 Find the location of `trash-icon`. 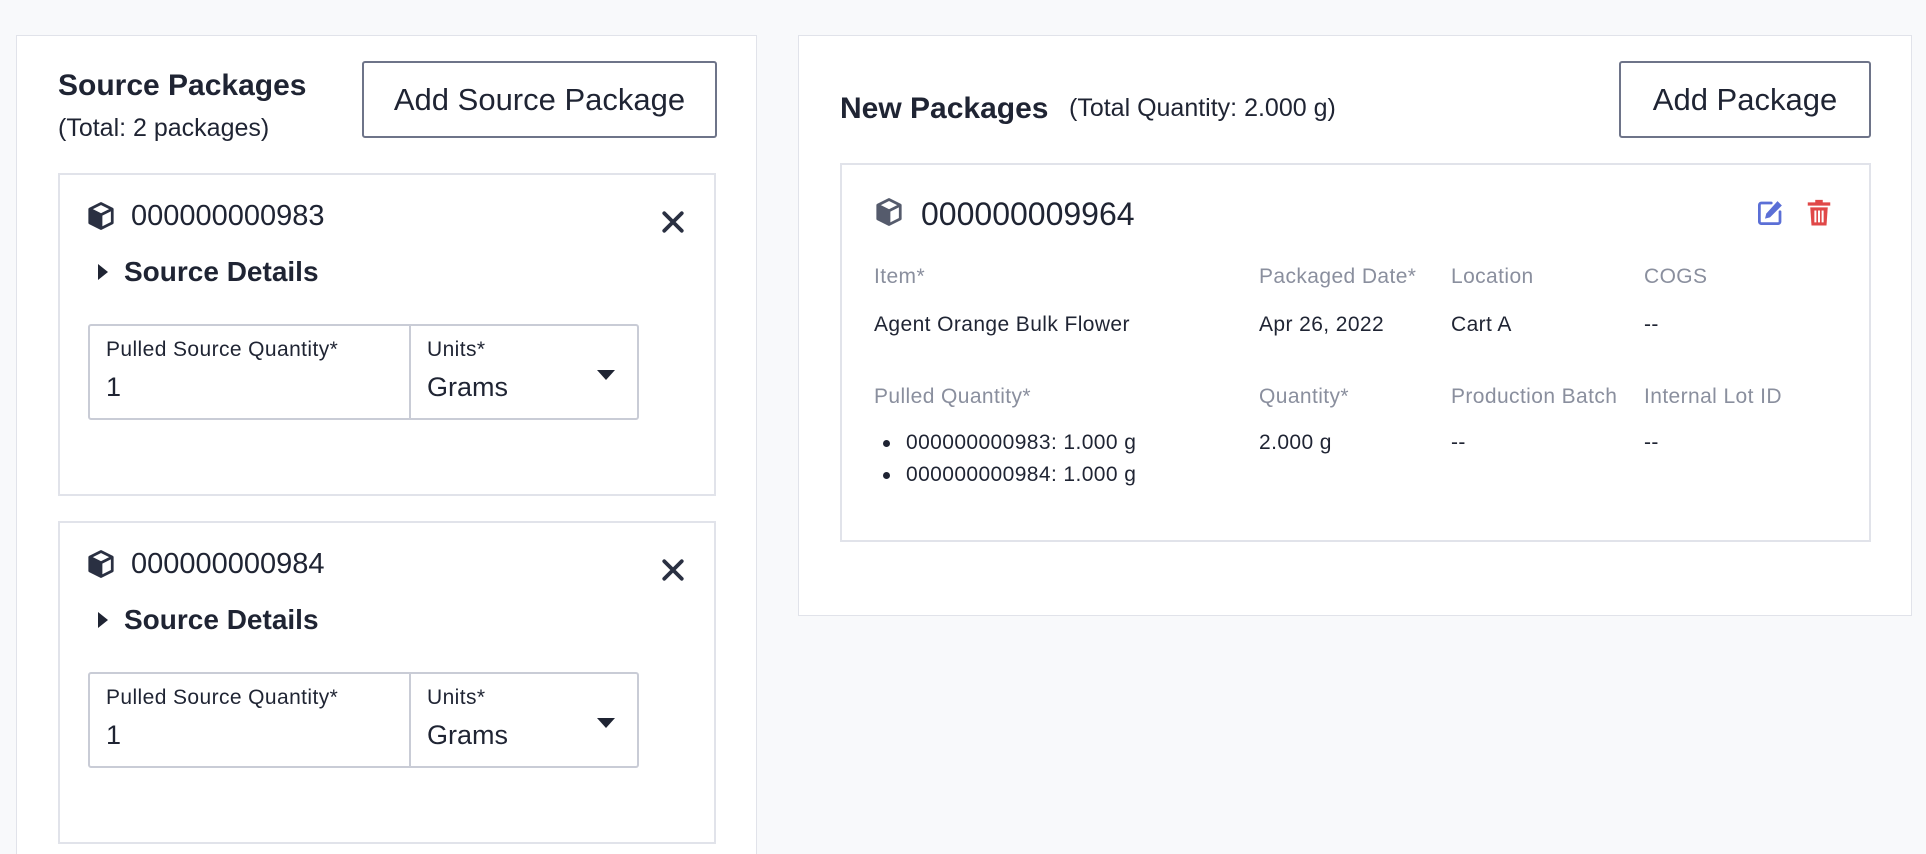

trash-icon is located at coordinates (1819, 213).